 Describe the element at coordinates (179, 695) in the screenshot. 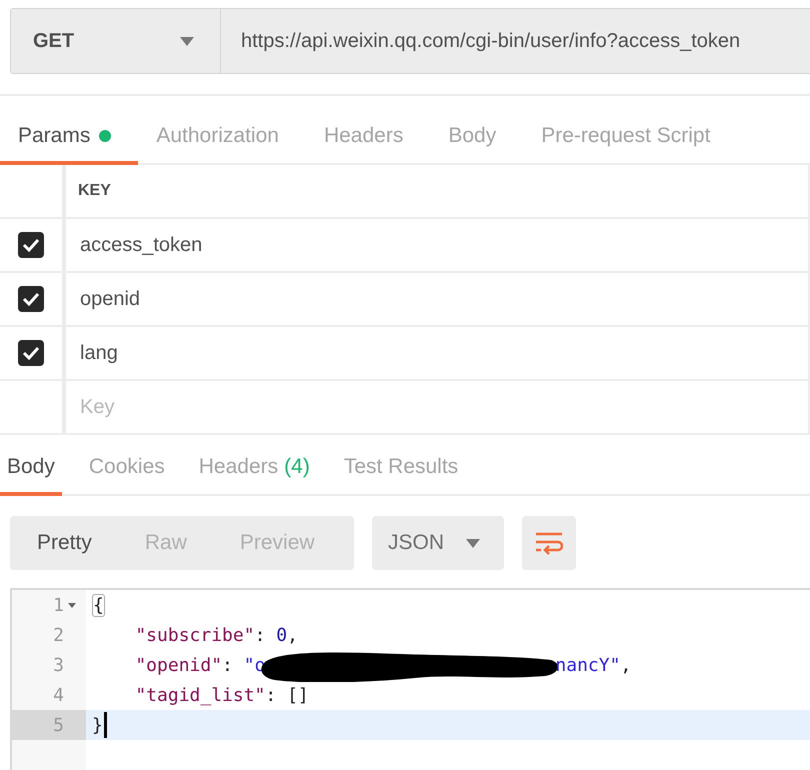

I see `code-key: "tagid_list"` at that location.